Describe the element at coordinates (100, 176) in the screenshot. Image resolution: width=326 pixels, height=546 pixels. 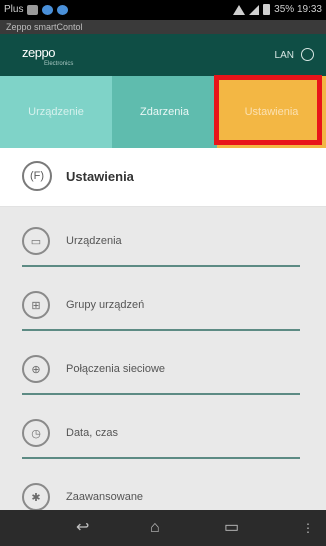
I see `page-title: Ustawienia` at that location.